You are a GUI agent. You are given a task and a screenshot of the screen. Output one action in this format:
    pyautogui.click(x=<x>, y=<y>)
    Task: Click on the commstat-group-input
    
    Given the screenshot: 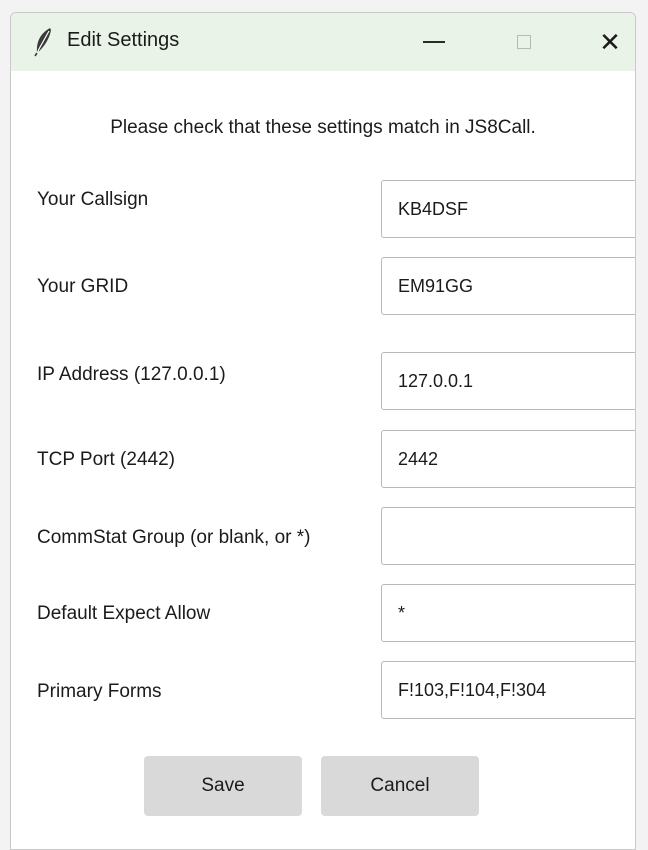 What is the action you would take?
    pyautogui.click(x=508, y=536)
    